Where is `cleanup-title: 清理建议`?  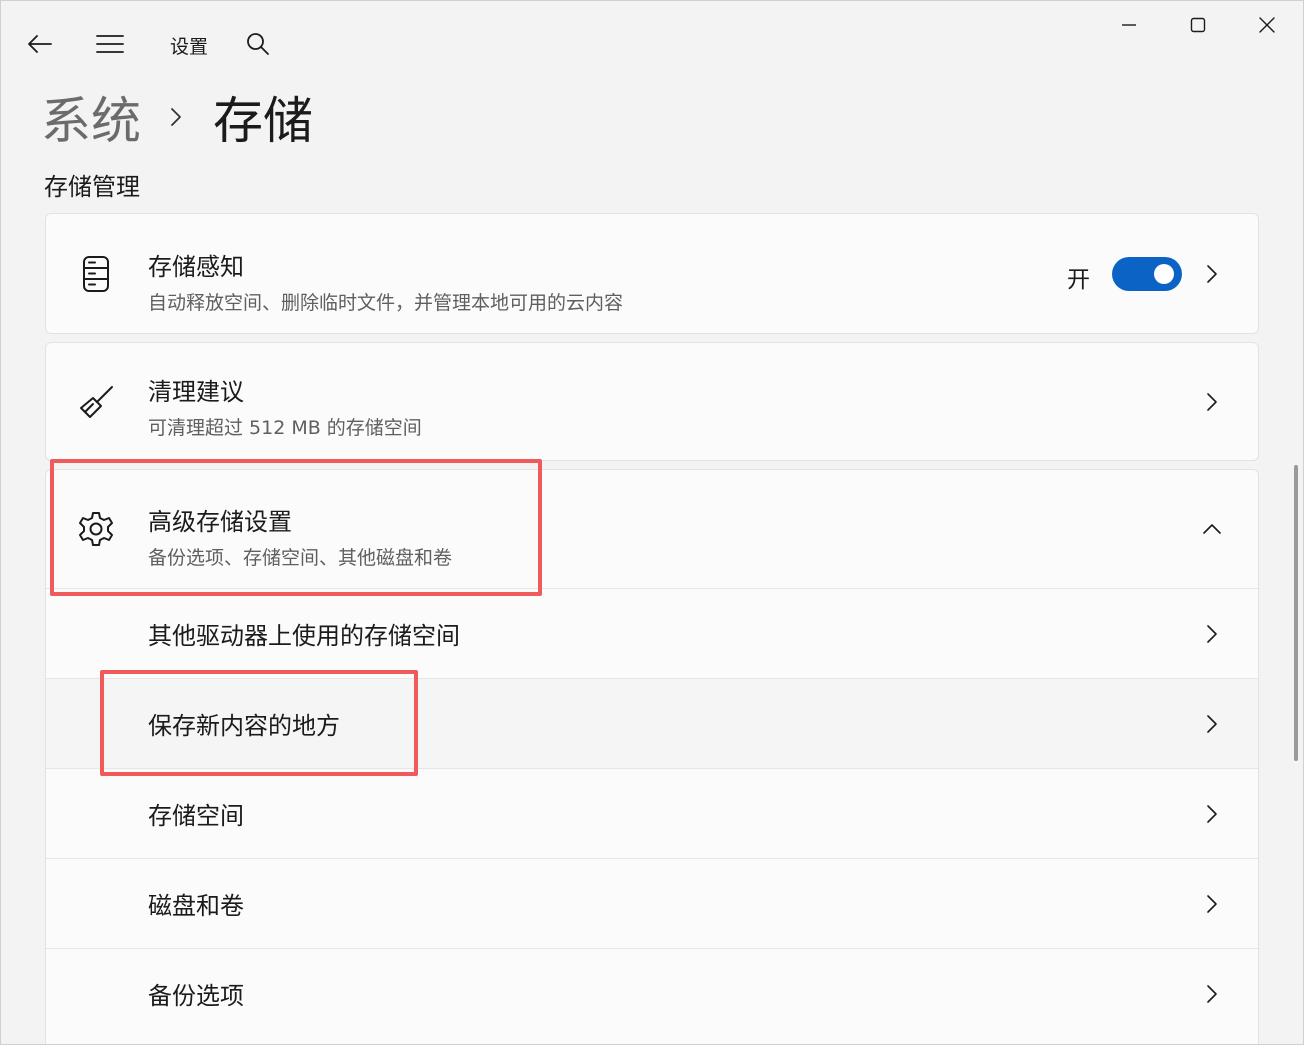 cleanup-title: 清理建议 is located at coordinates (196, 392).